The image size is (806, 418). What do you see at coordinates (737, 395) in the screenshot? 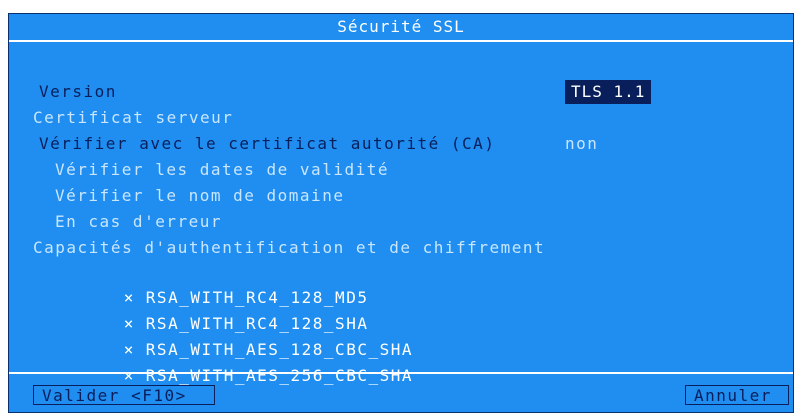
I see `cancel-button: Annuler` at bounding box center [737, 395].